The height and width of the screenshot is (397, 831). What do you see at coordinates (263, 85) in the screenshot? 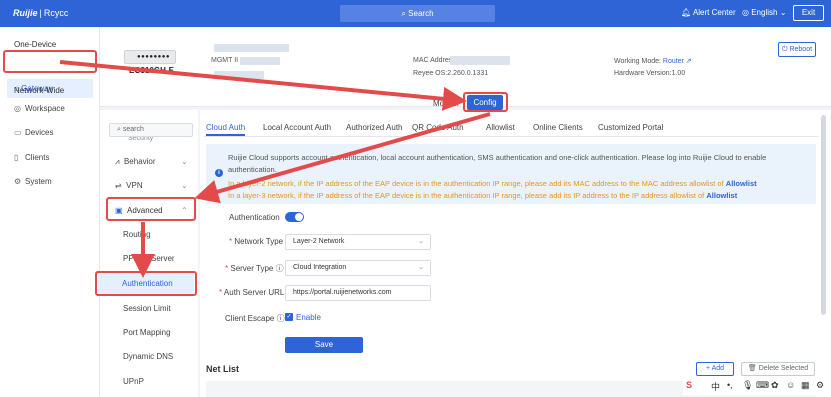
I see `arrow-gateway-to-config` at bounding box center [263, 85].